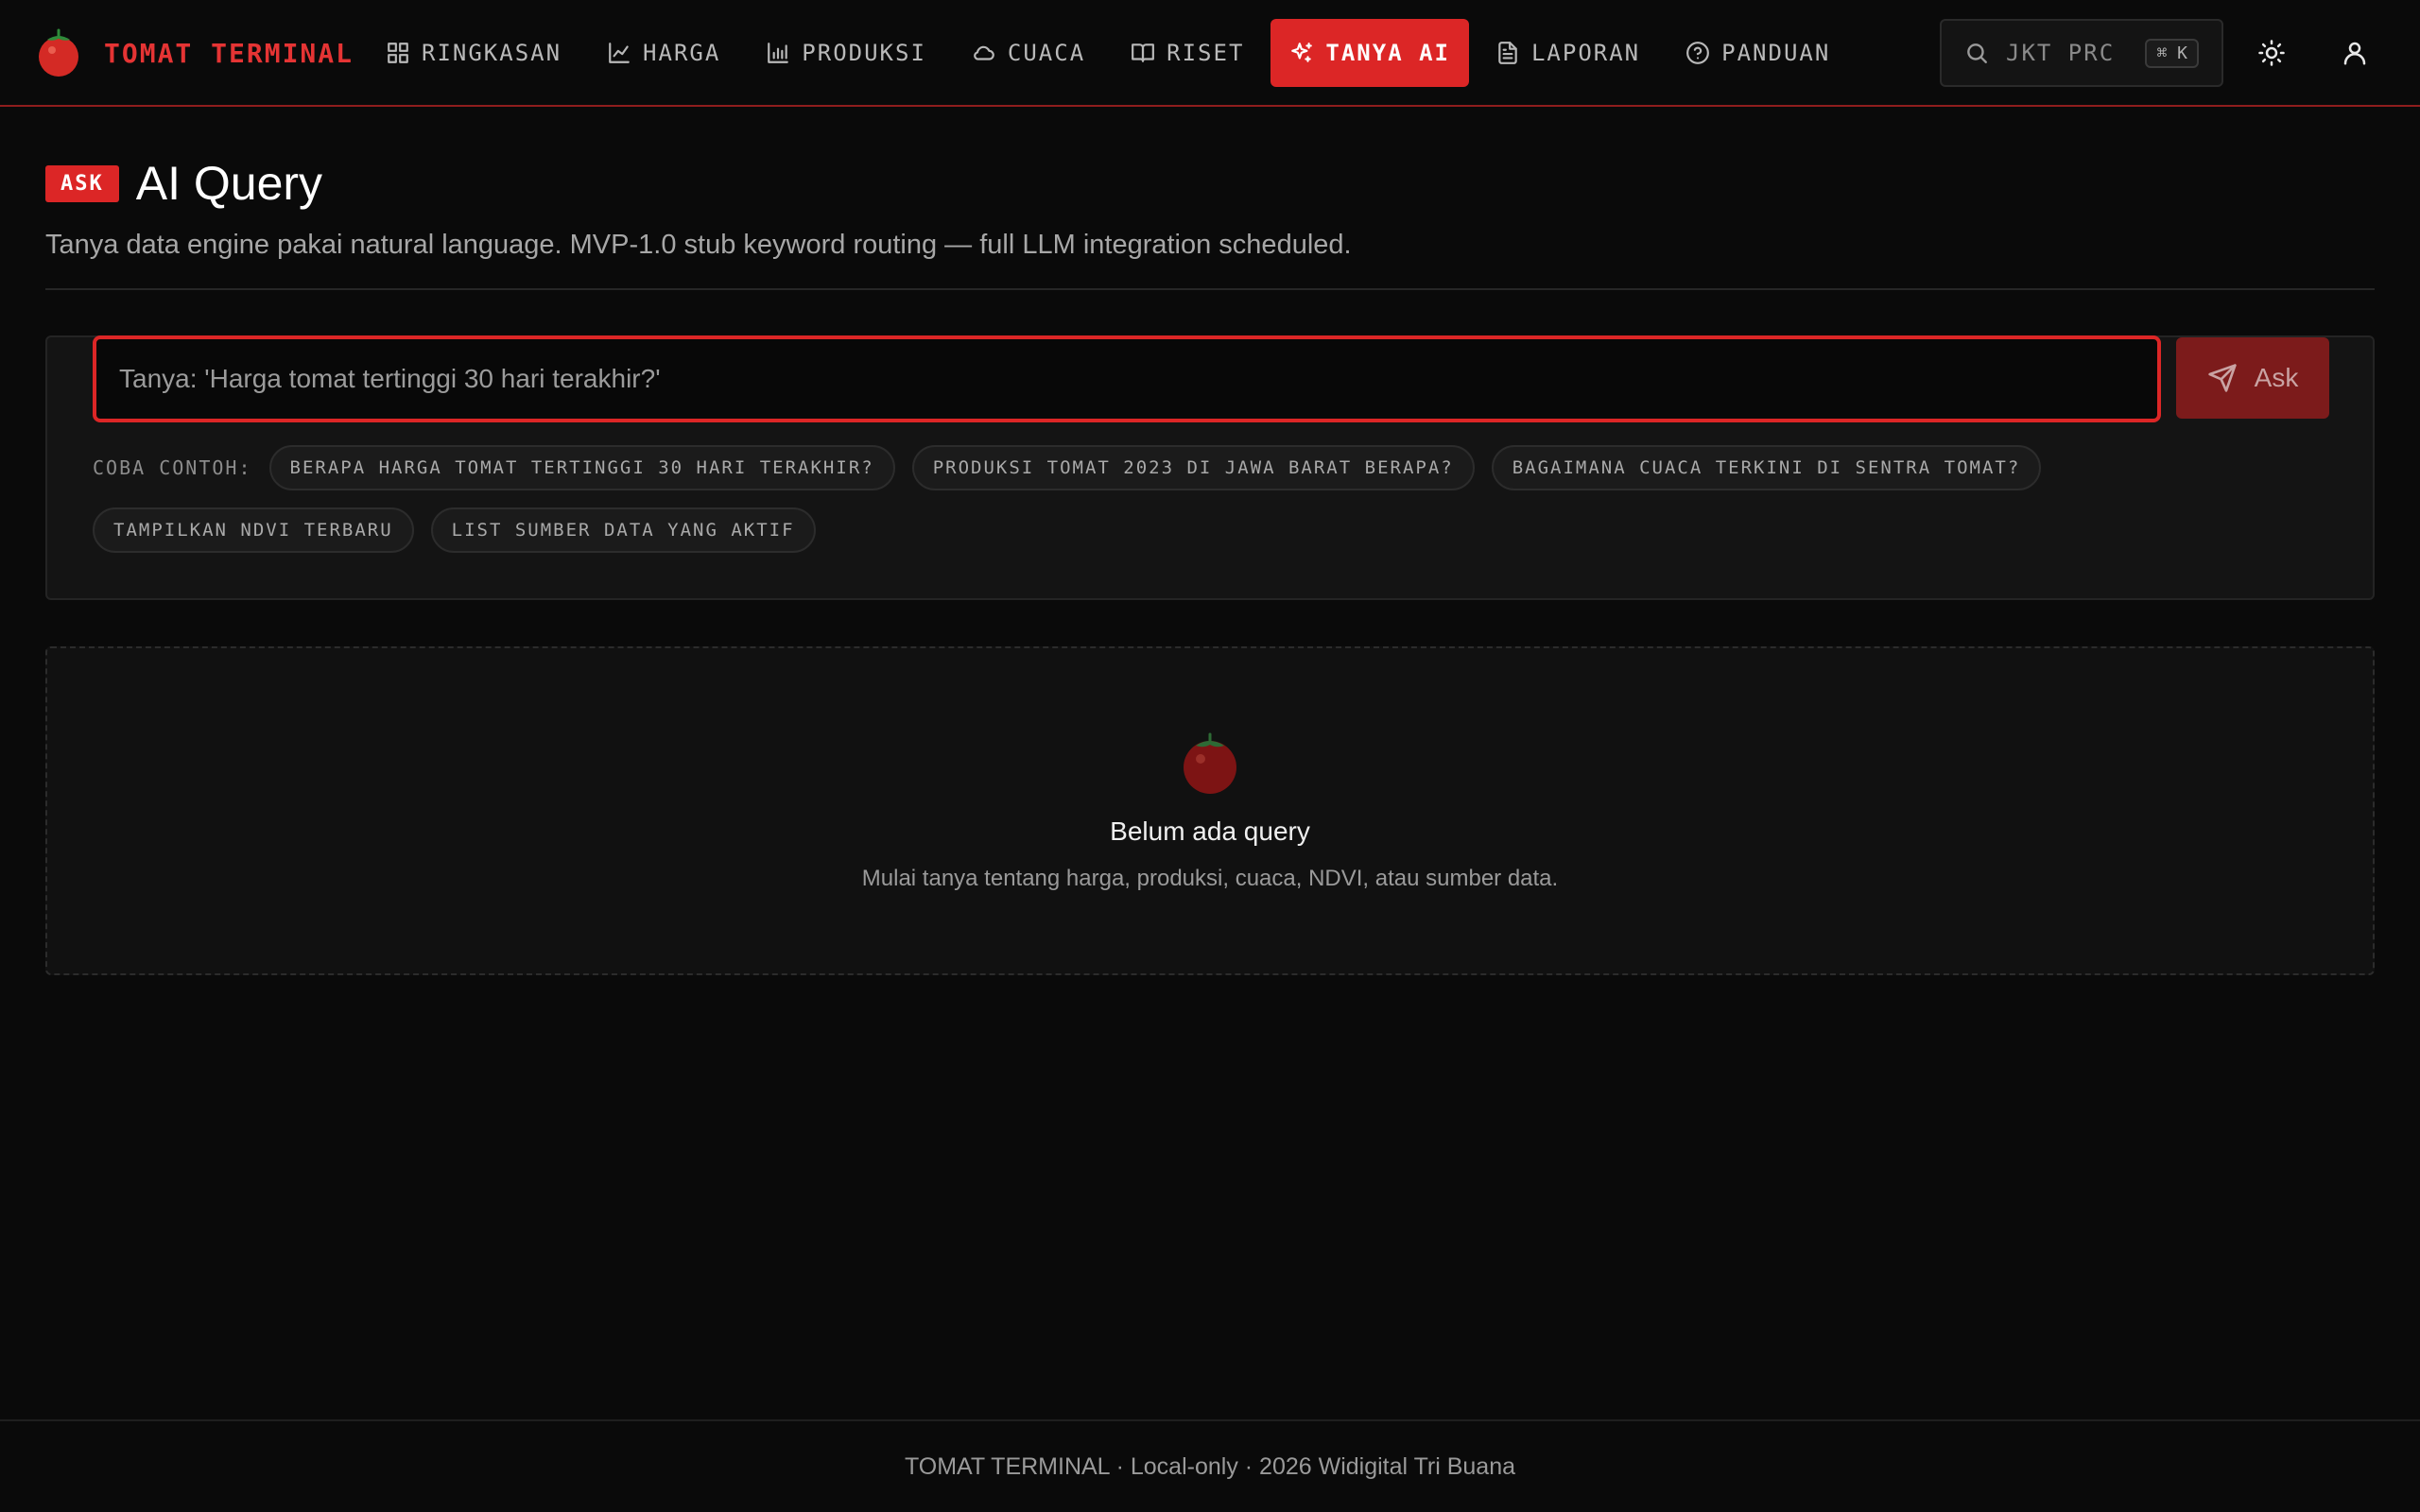  I want to click on search-box: JKT PRC ⌘ K, so click(2081, 53).